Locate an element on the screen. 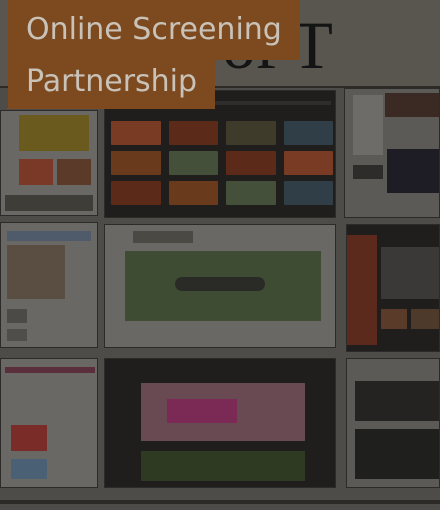  bottom-rule is located at coordinates (220, 502).